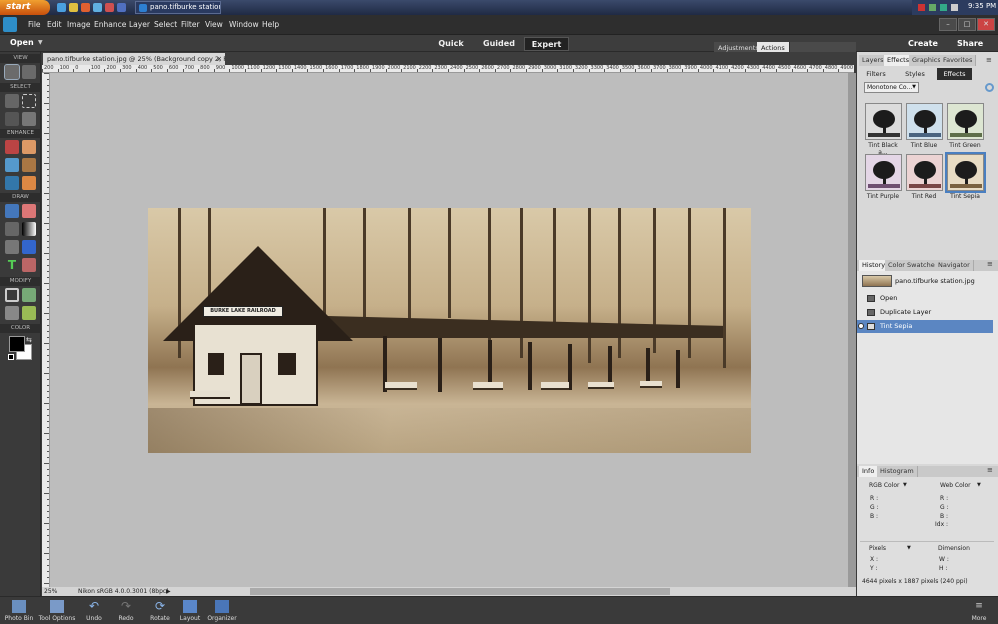  What do you see at coordinates (11, 357) in the screenshot?
I see `default-colors-icon` at bounding box center [11, 357].